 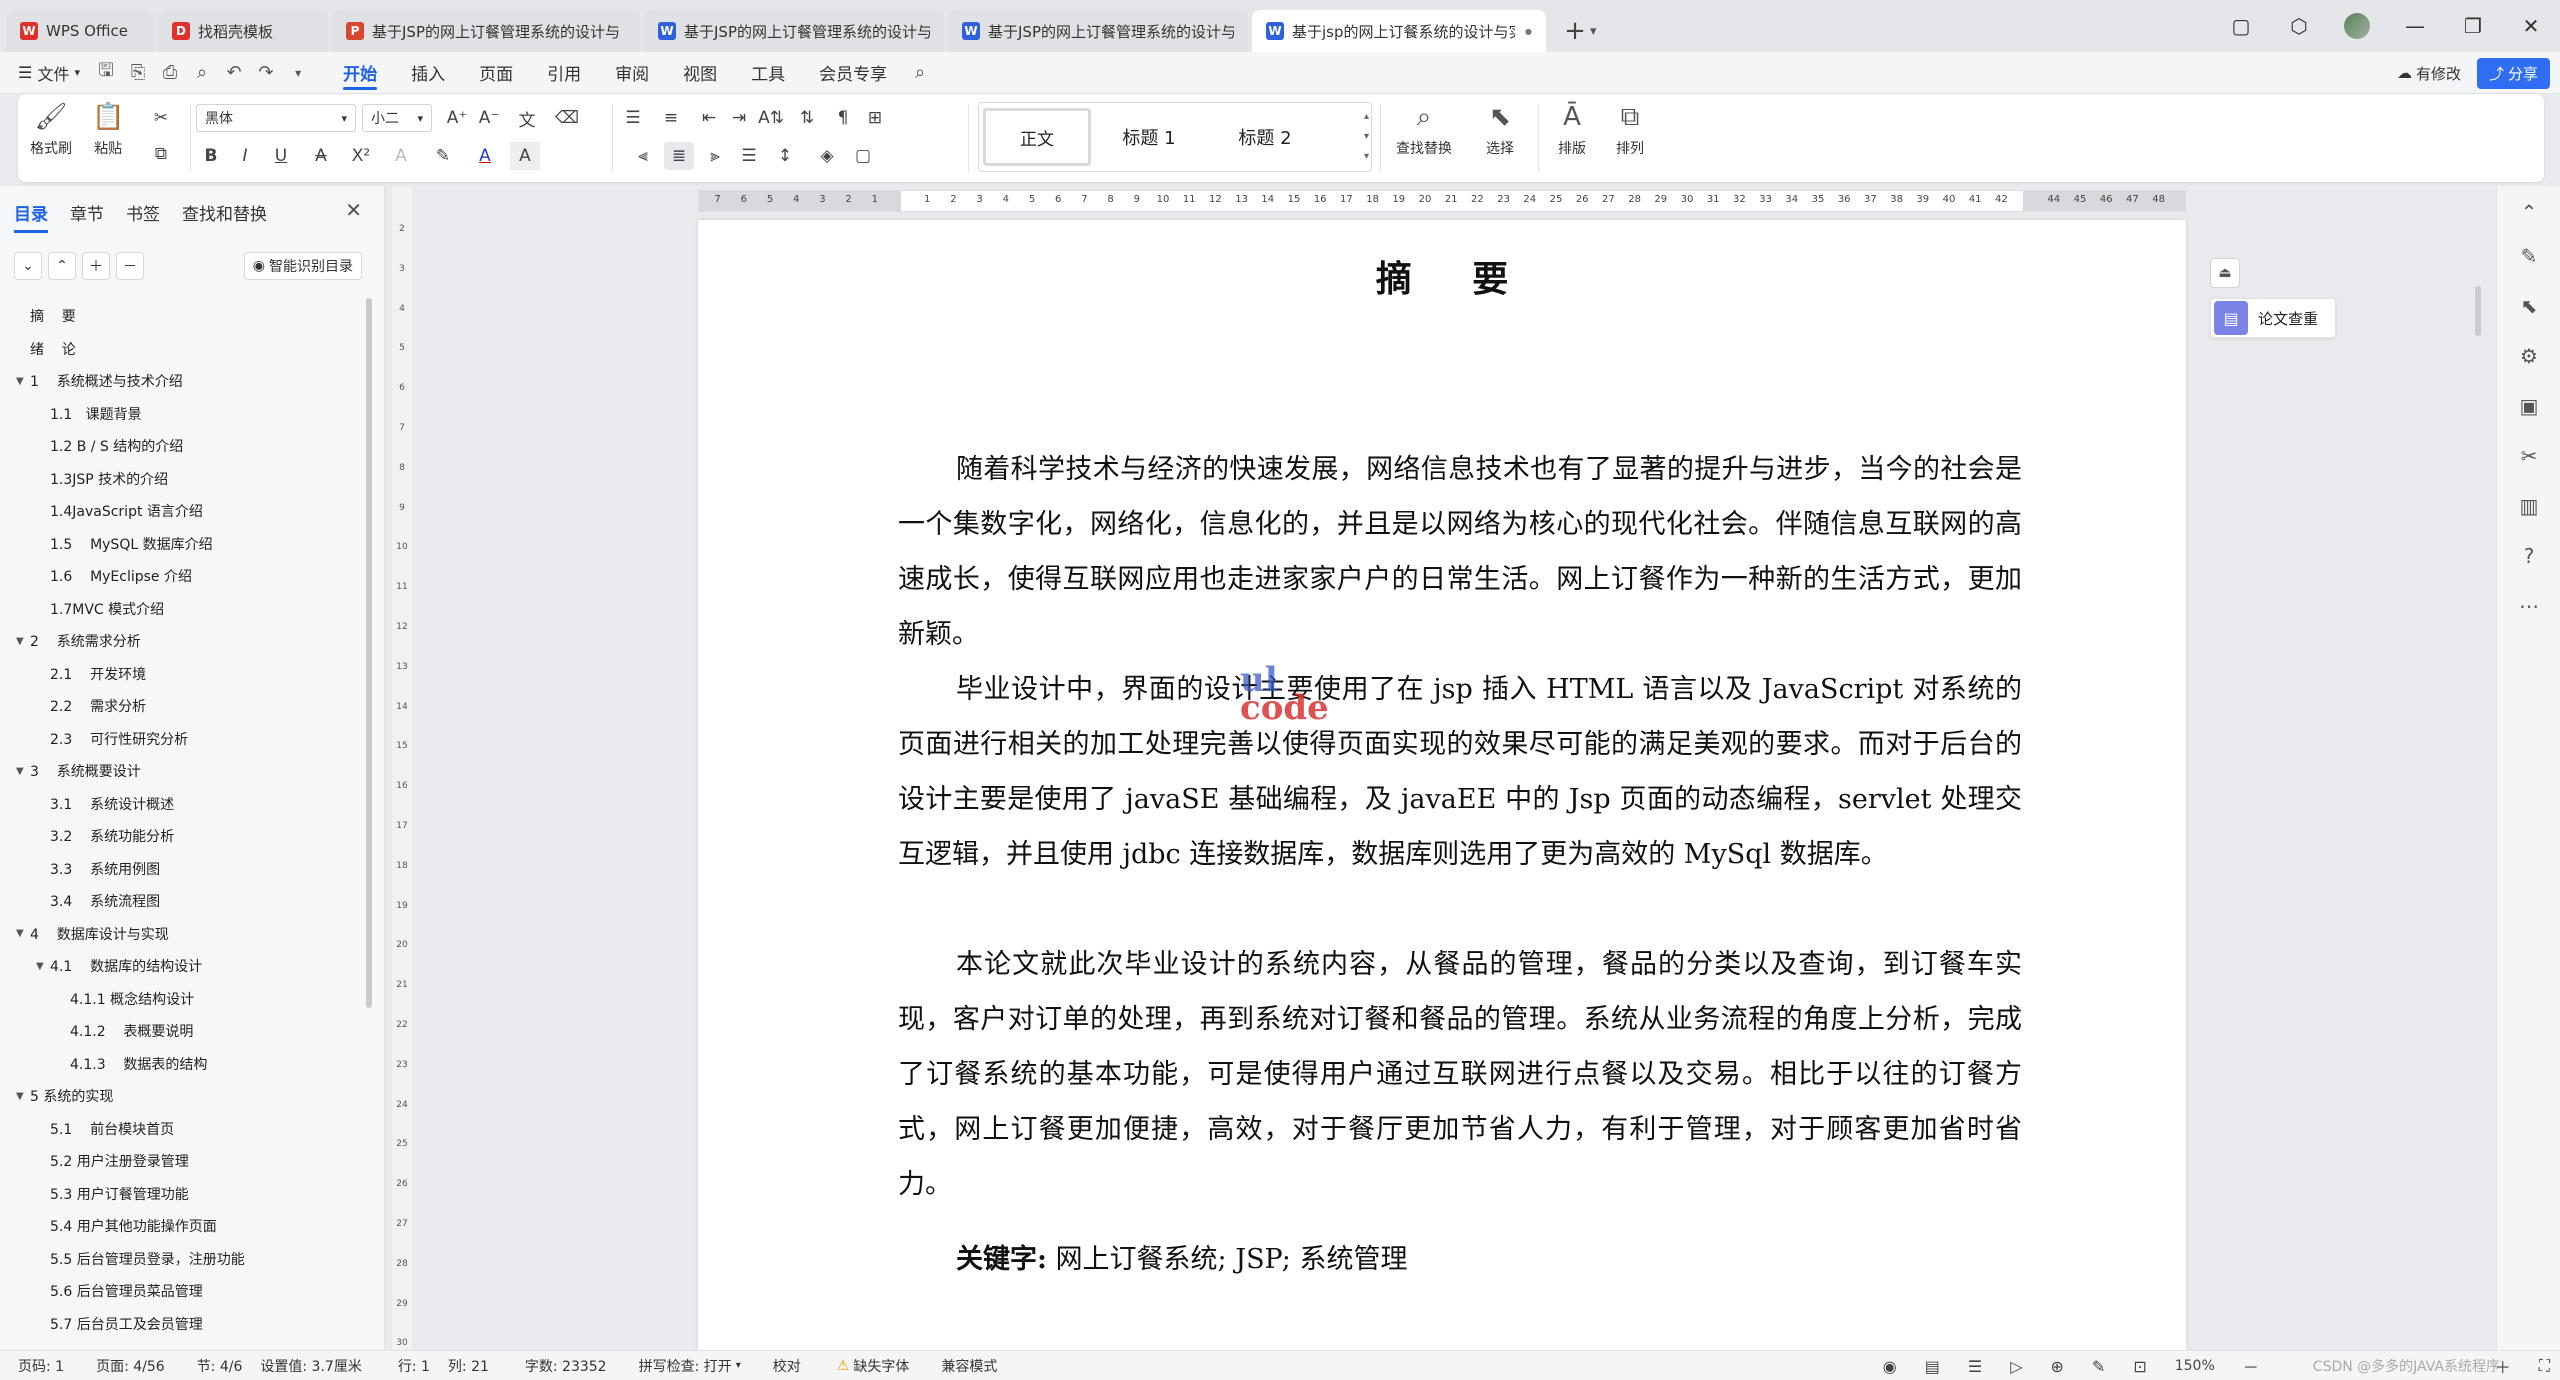 I want to click on print-icon: ⎙, so click(x=170, y=73).